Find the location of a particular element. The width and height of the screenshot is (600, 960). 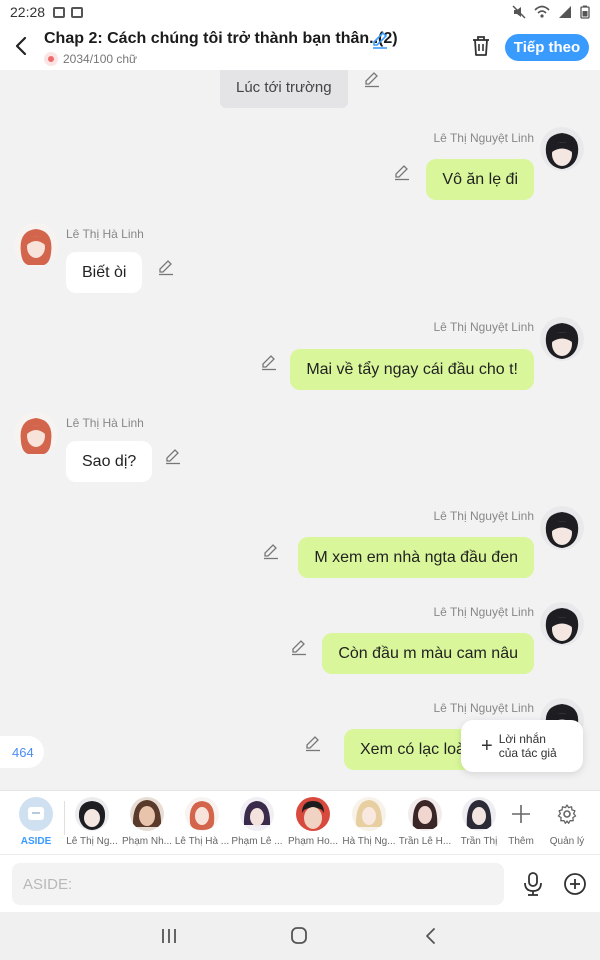

system-nav-bar is located at coordinates (300, 936).